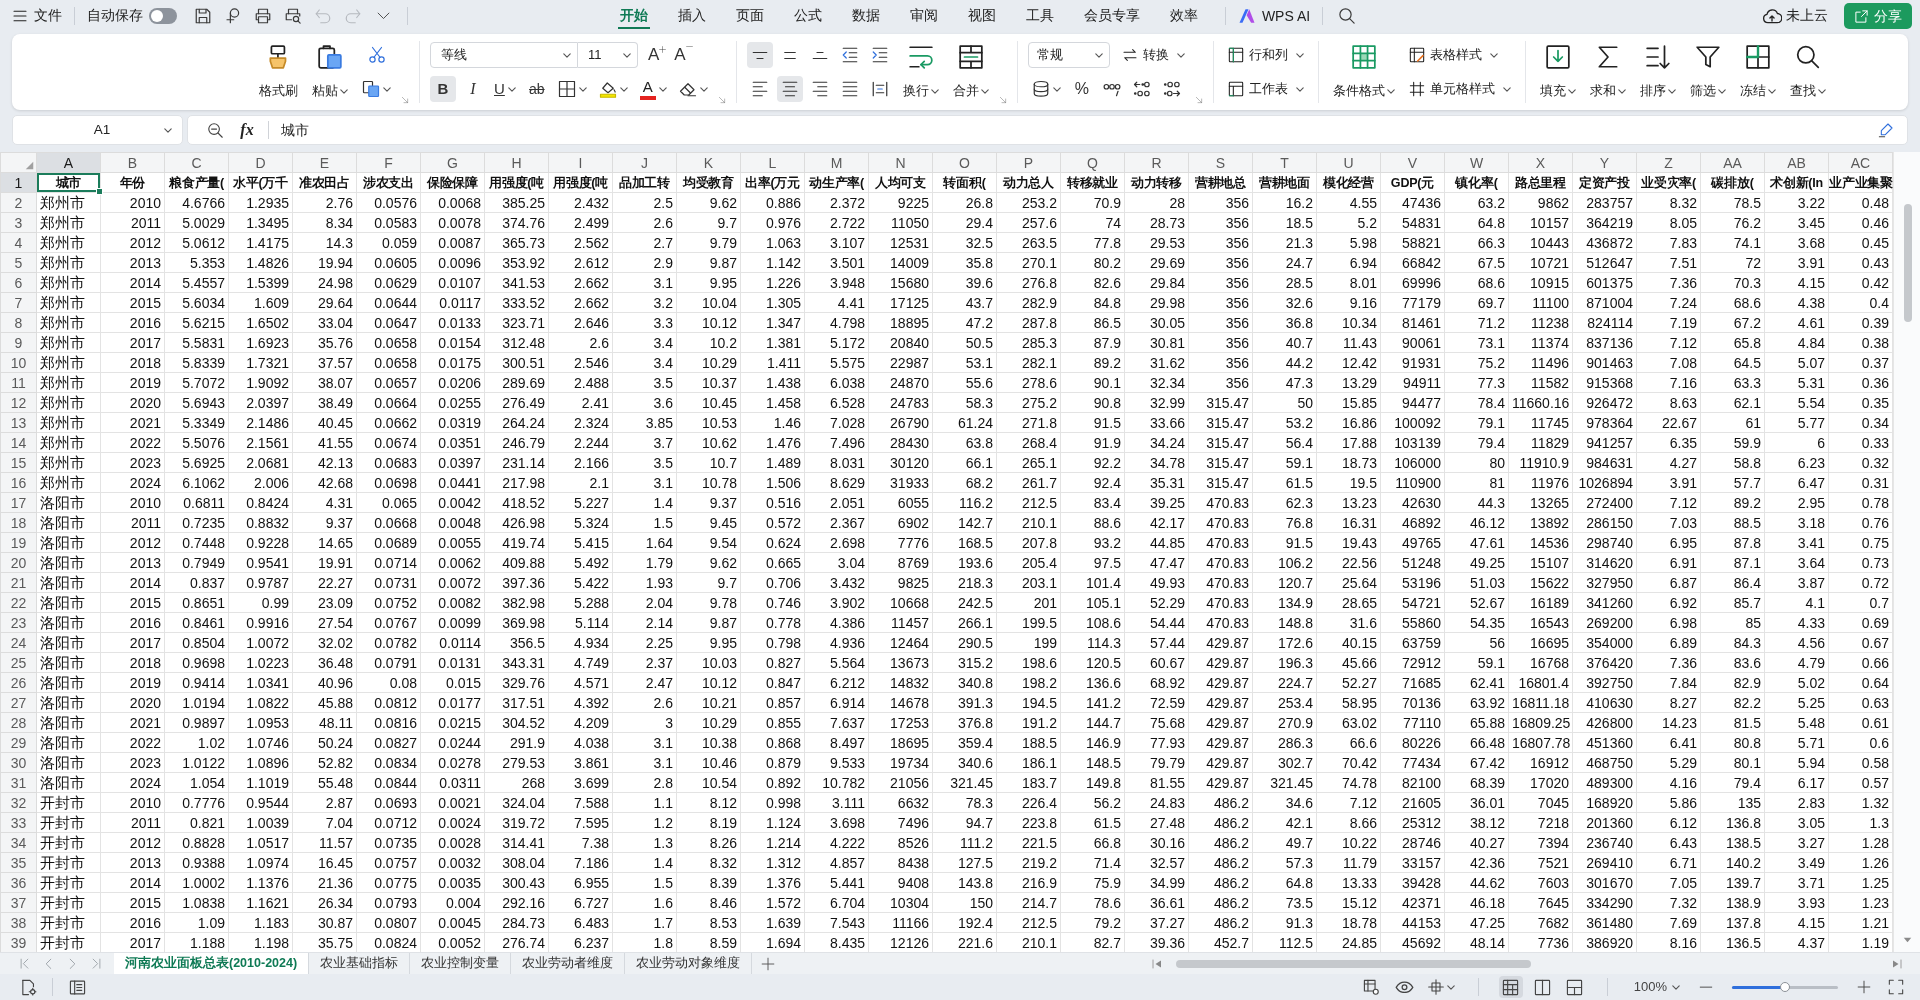 The image size is (1920, 1000). I want to click on table-cell: 68.6, so click(1476, 282).